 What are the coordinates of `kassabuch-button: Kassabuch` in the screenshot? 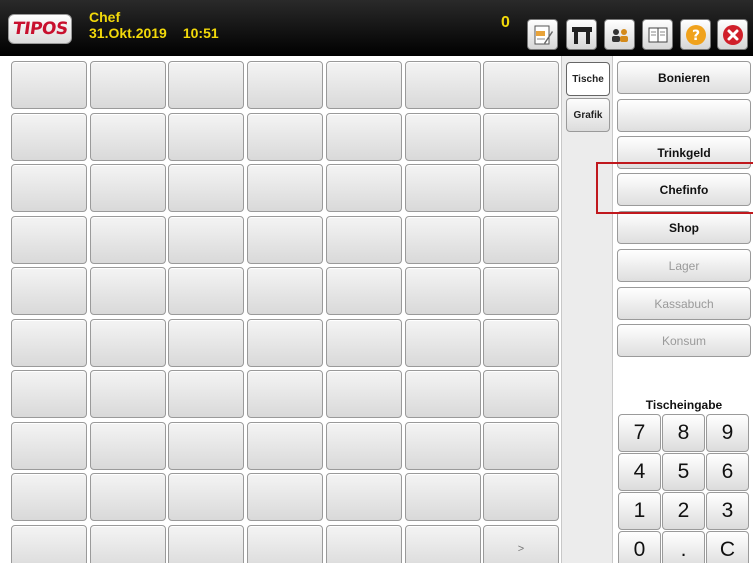 It's located at (684, 303).